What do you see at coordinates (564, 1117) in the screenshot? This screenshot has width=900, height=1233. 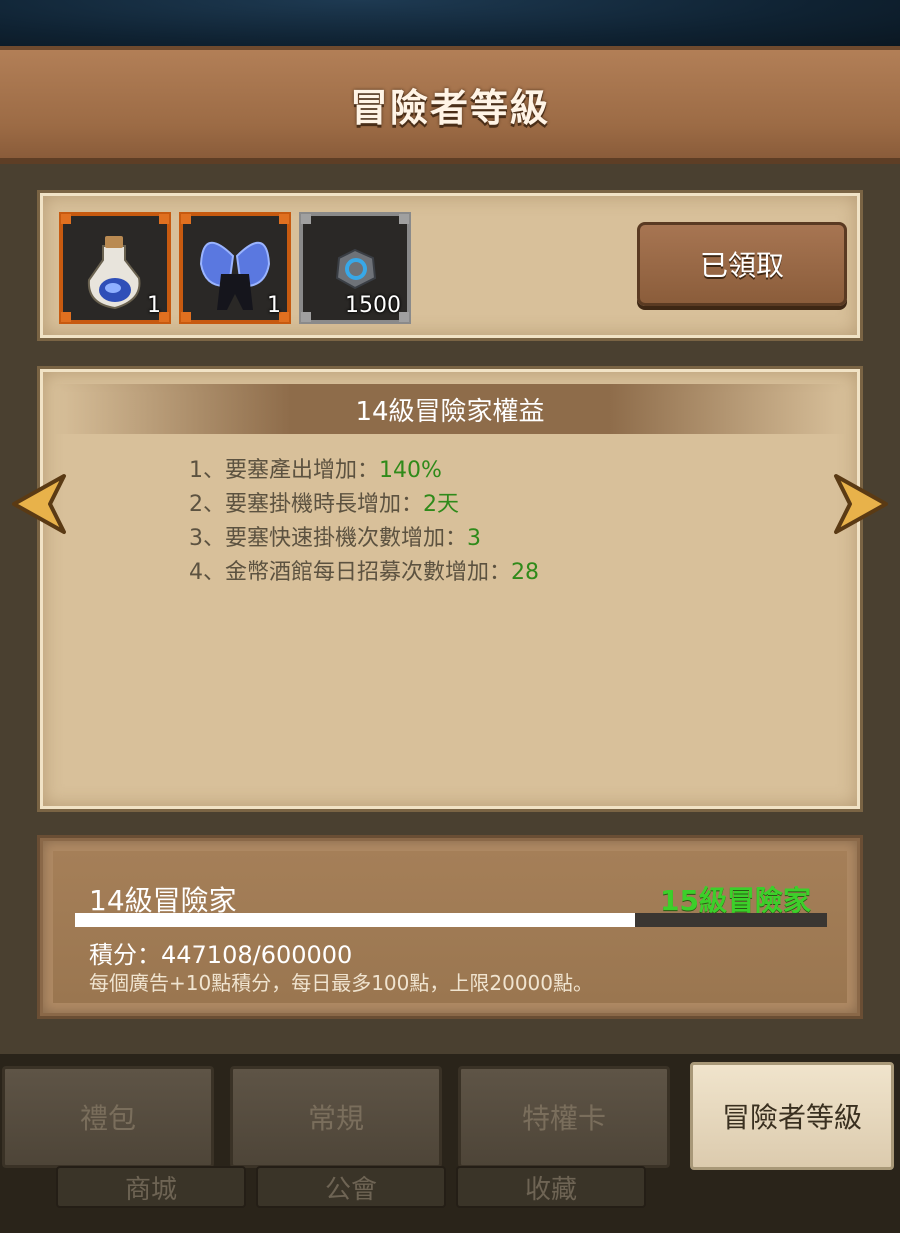 I see `tab-privilege-card: 特權卡` at bounding box center [564, 1117].